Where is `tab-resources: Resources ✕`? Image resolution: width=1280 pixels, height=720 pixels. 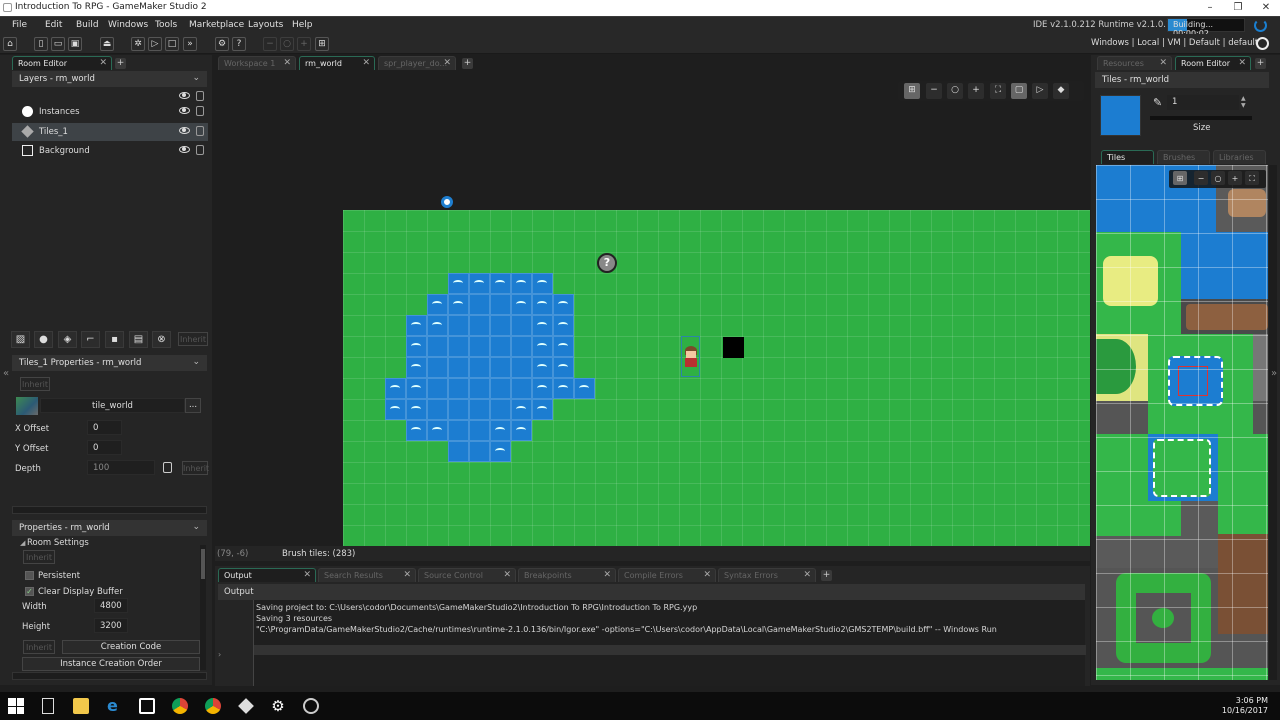 tab-resources: Resources ✕ is located at coordinates (1134, 63).